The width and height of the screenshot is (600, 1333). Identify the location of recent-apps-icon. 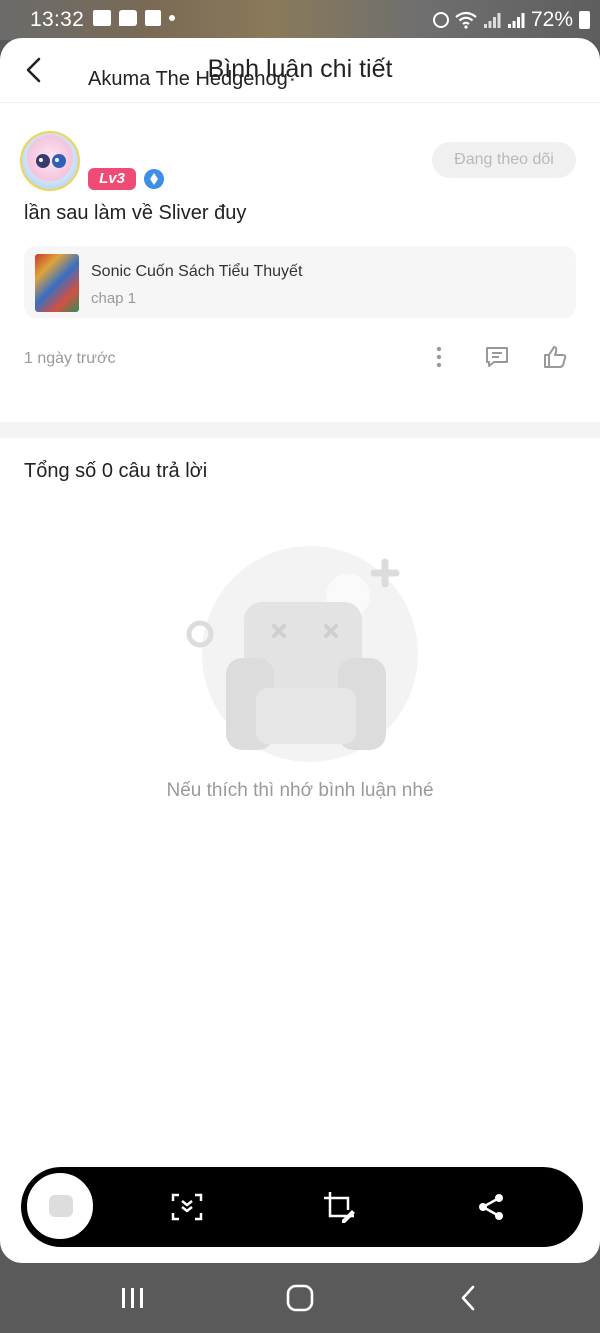
(132, 1298).